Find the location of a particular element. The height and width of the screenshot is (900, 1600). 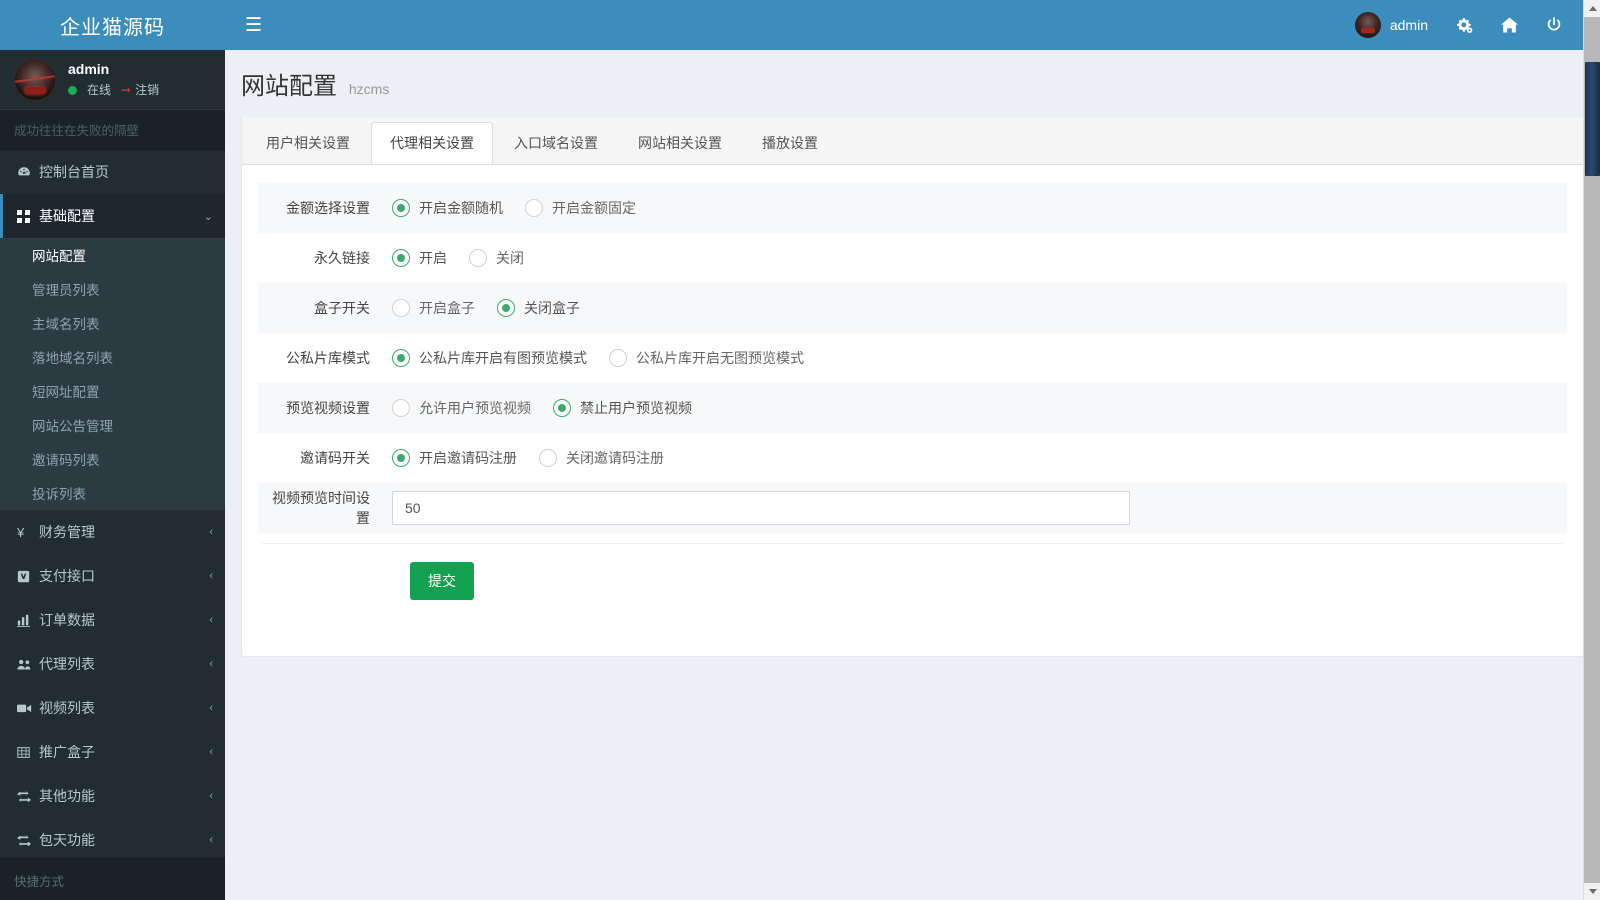

sidebar-link-videos: 视频列表 ‹ is located at coordinates (112, 708).